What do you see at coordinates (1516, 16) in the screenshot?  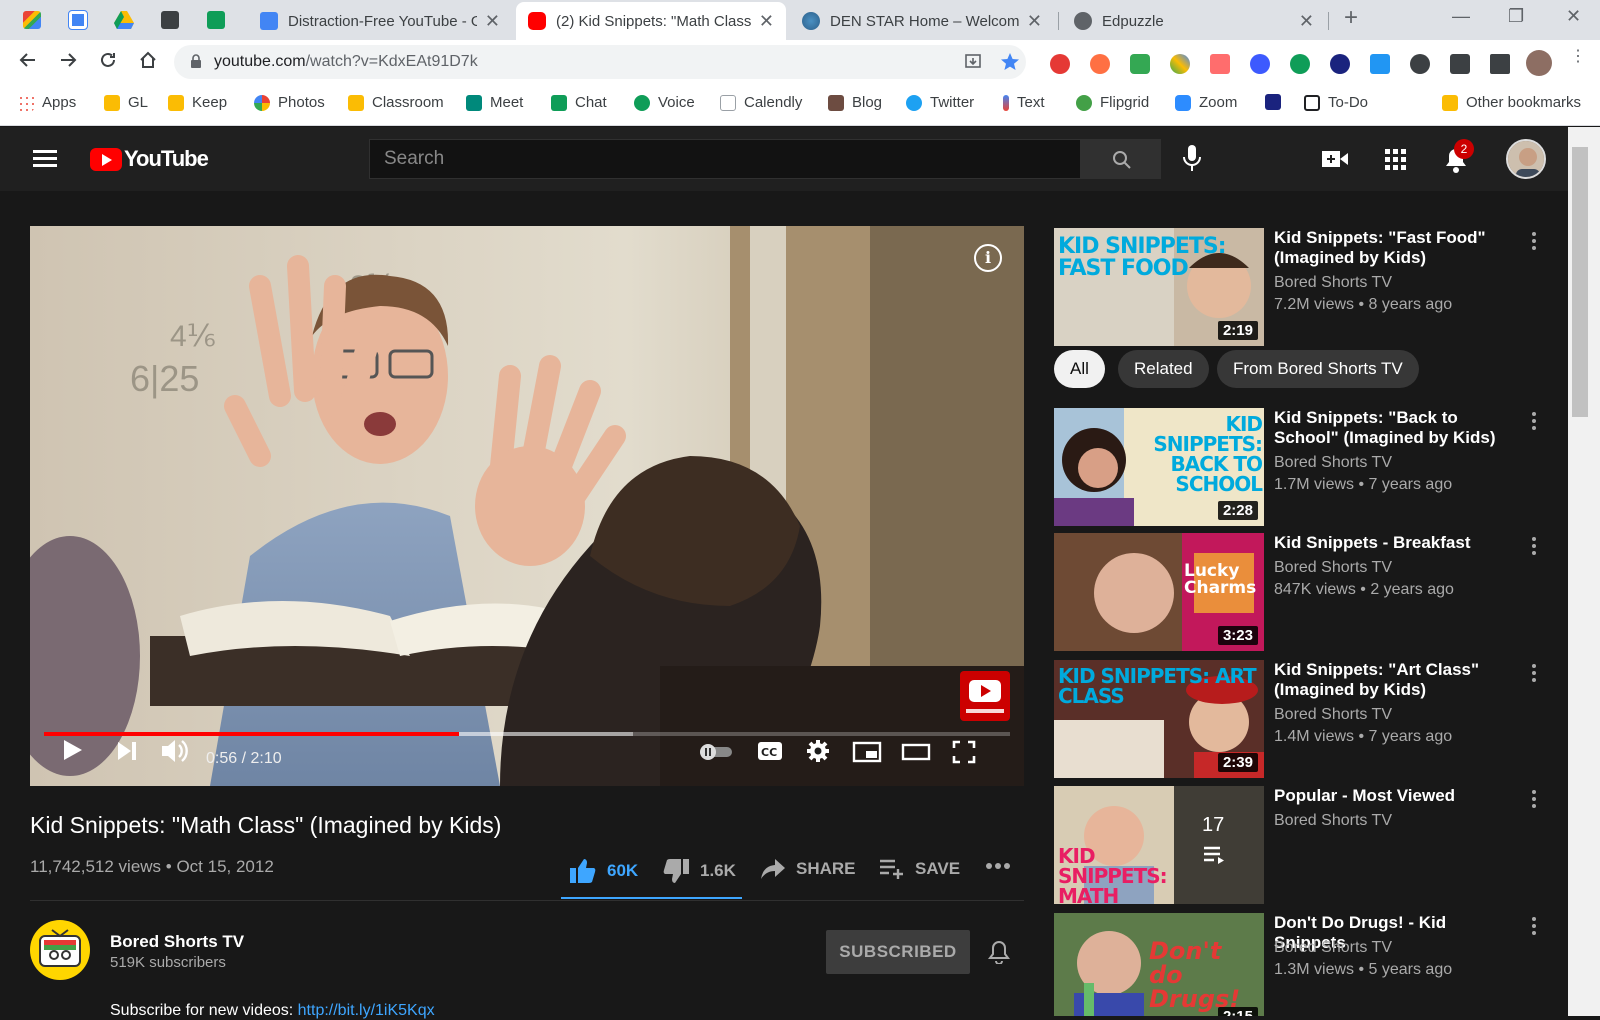 I see `restore-button: ❐` at bounding box center [1516, 16].